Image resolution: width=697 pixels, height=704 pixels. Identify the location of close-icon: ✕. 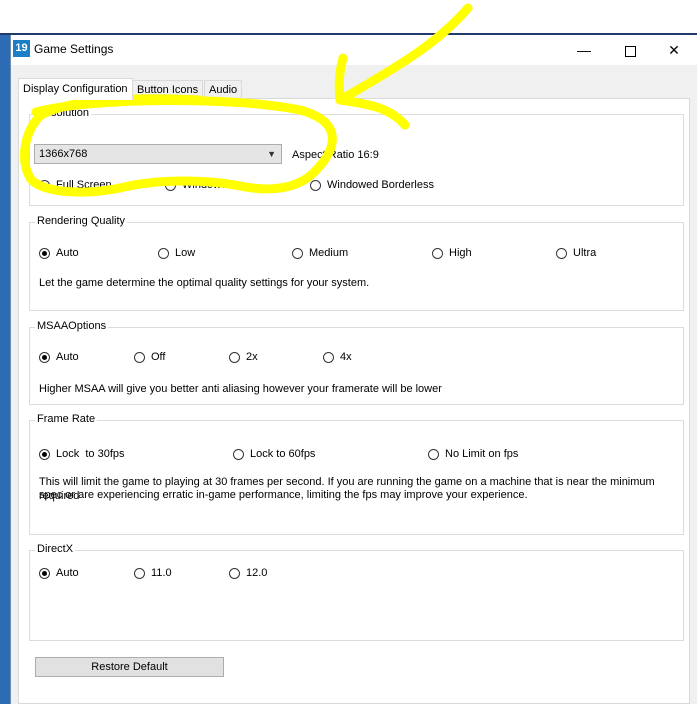
(674, 50).